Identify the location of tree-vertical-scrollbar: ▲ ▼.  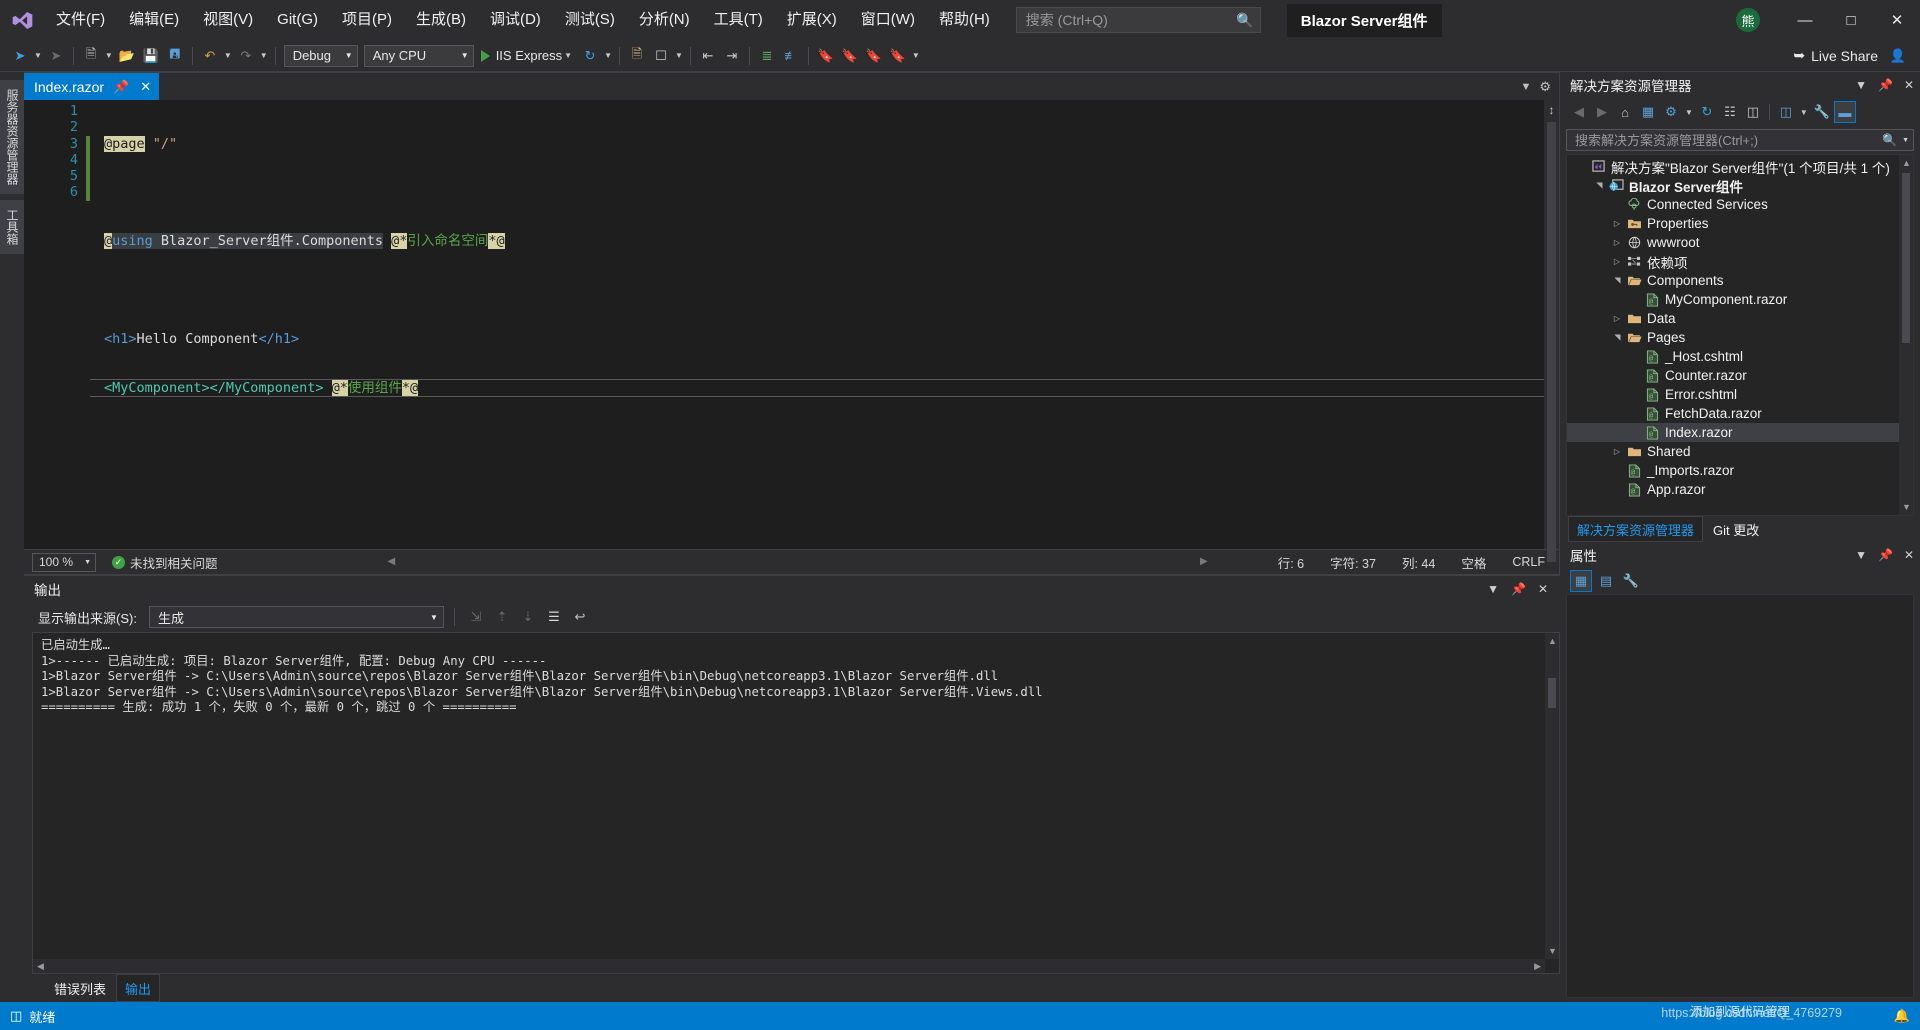
(1906, 335).